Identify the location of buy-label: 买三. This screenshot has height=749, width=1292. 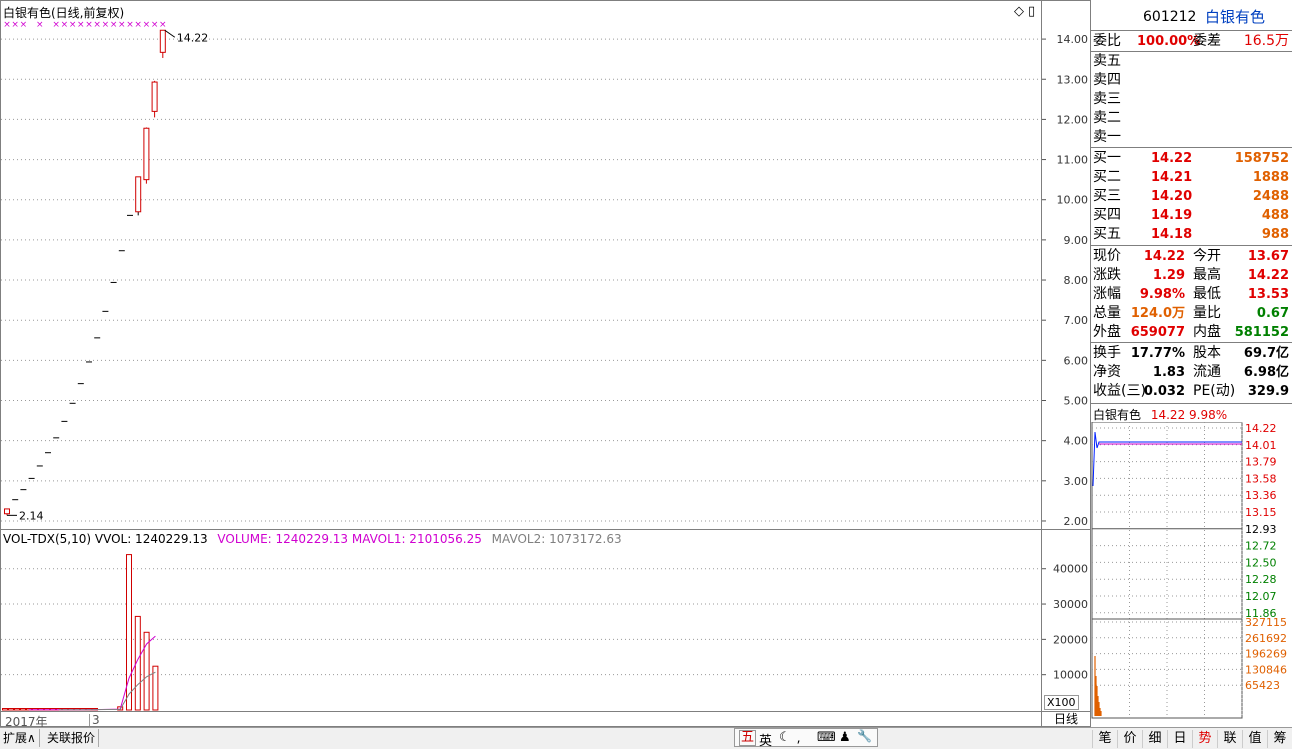
(1107, 196).